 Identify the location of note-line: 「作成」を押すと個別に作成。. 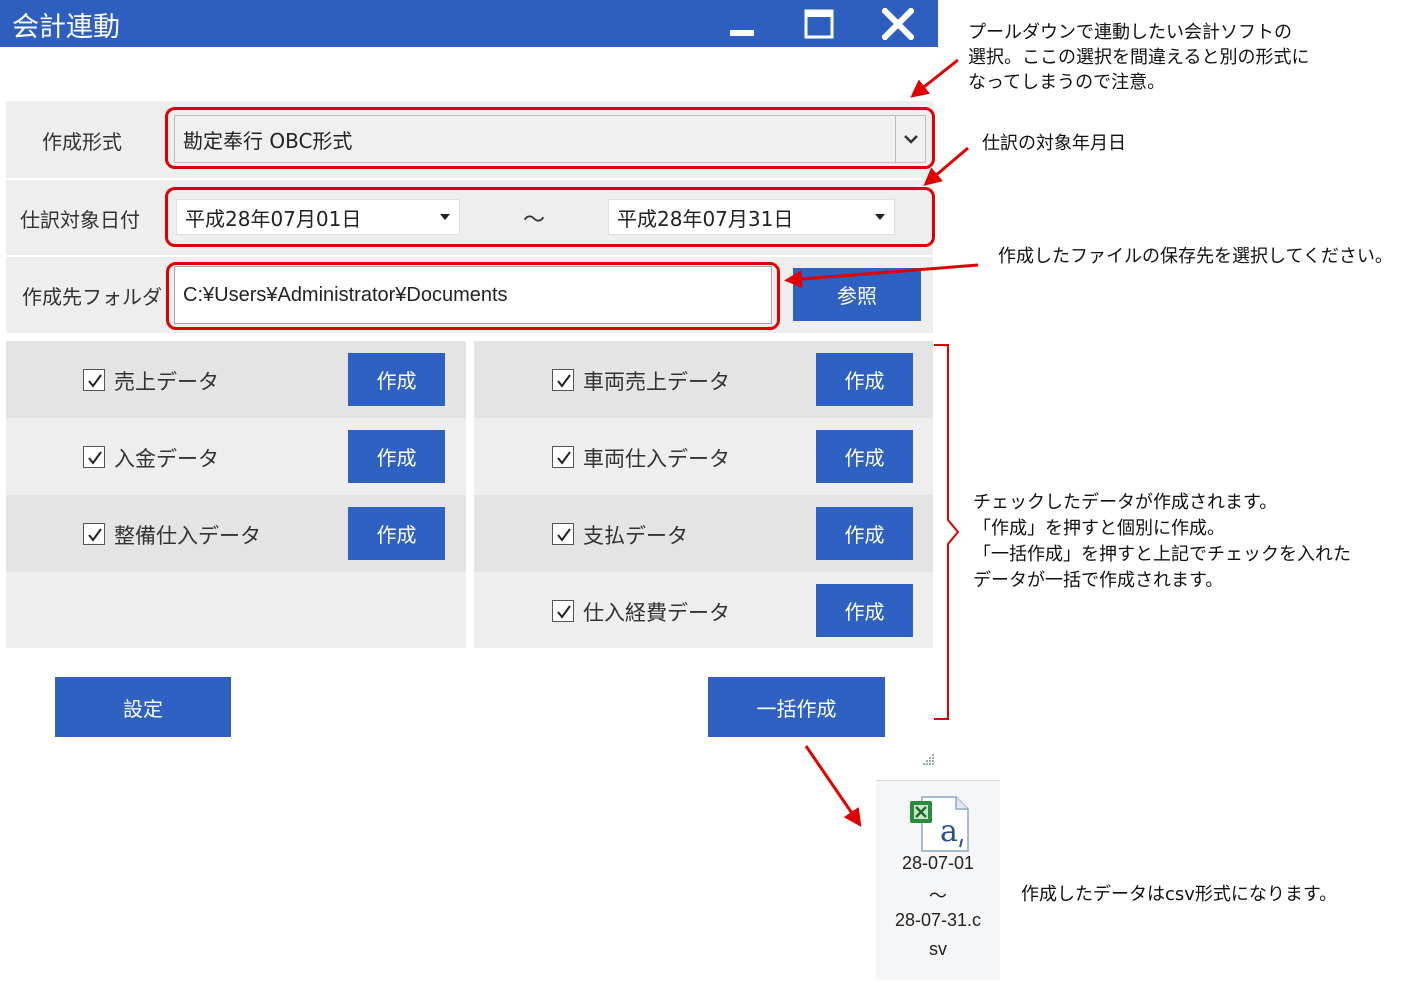
(1099, 528).